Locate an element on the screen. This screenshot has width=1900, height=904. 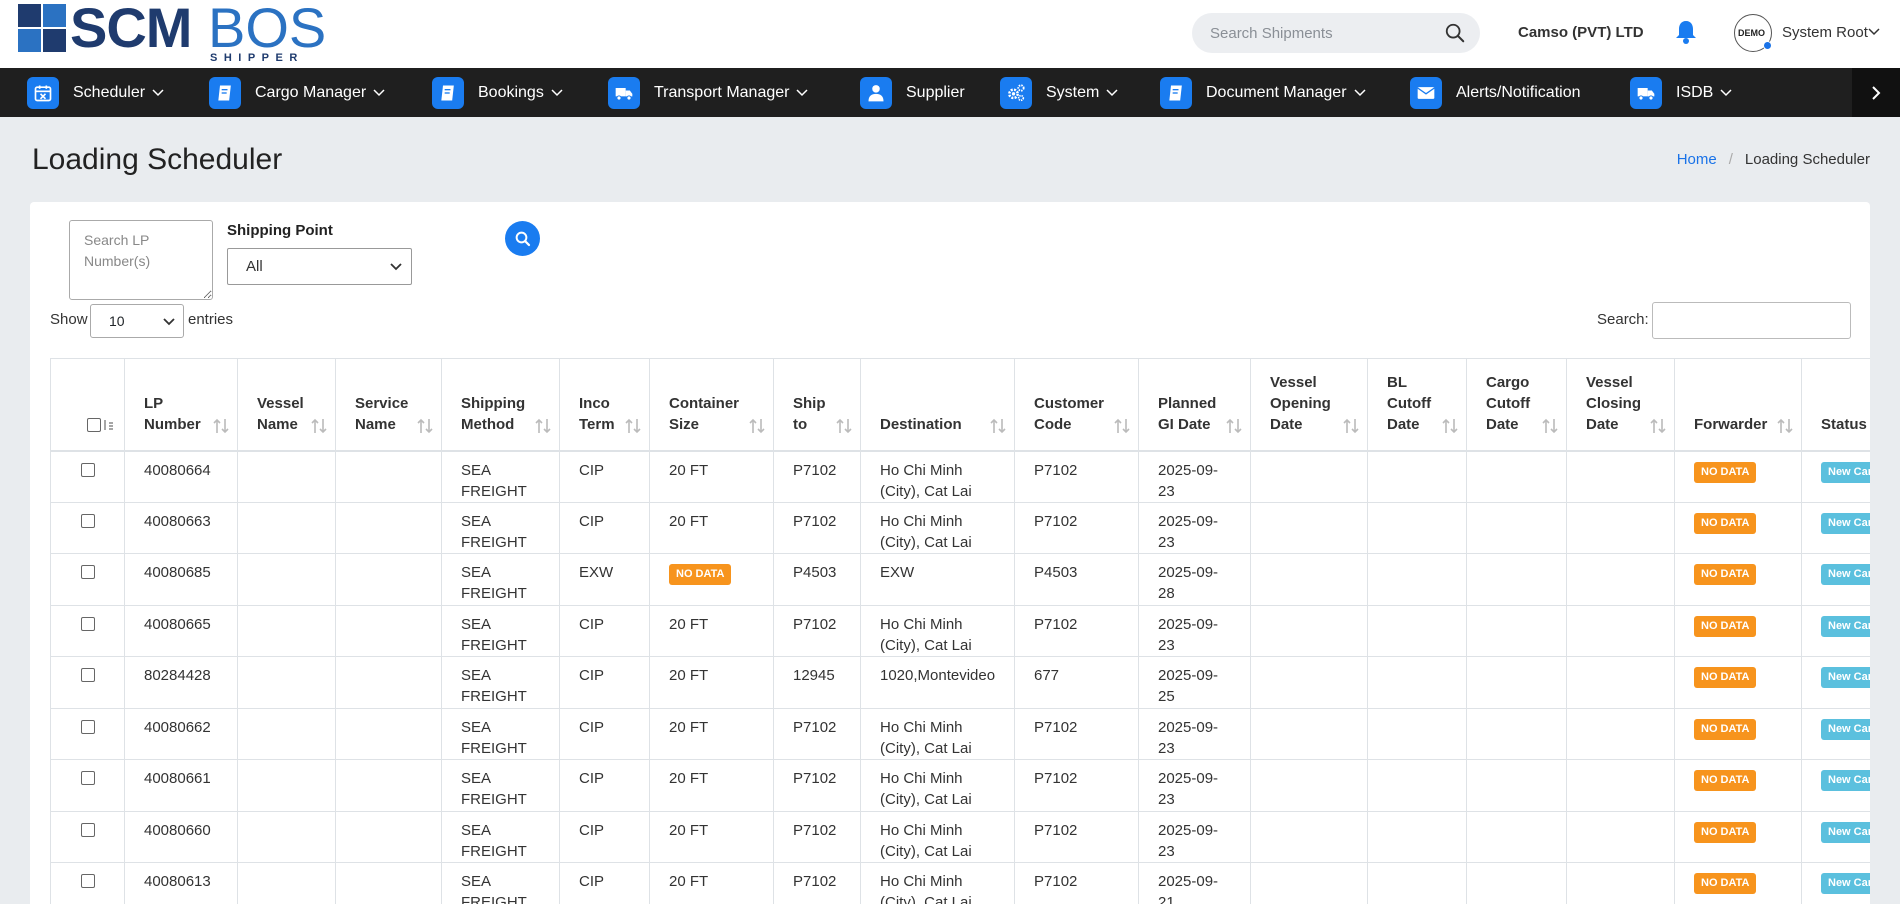
column-header-customer-code: Customer Code is located at coordinates (1076, 405).